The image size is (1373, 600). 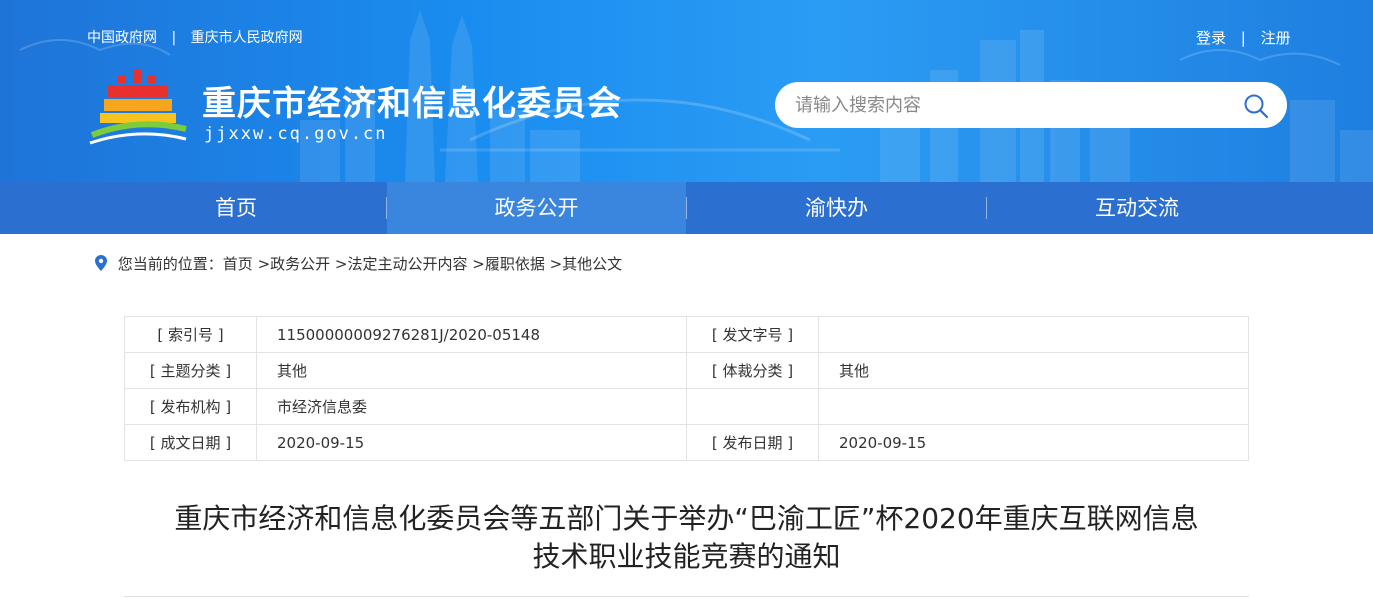 I want to click on meta-key-index: [ 索引号 ], so click(x=190, y=334).